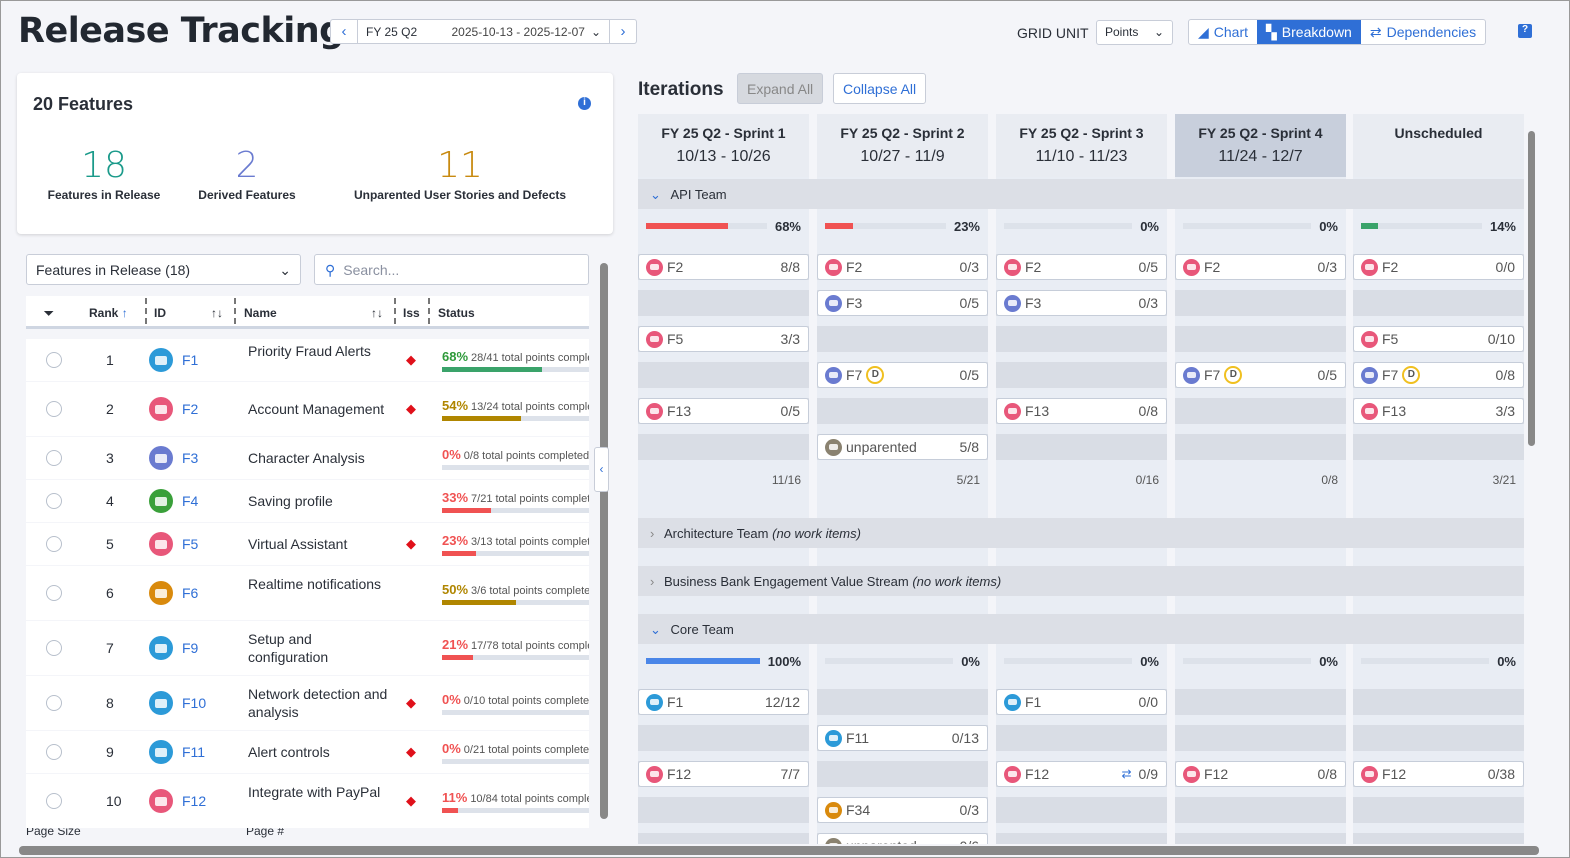 The width and height of the screenshot is (1570, 858). I want to click on feature-card: F2 8/8, so click(723, 267).